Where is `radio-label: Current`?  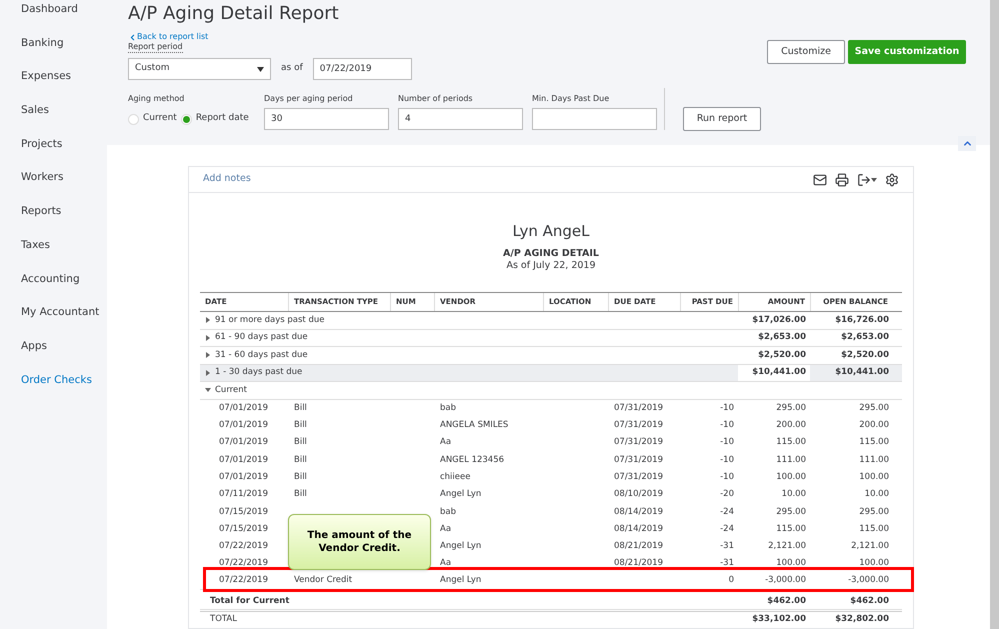
radio-label: Current is located at coordinates (160, 119).